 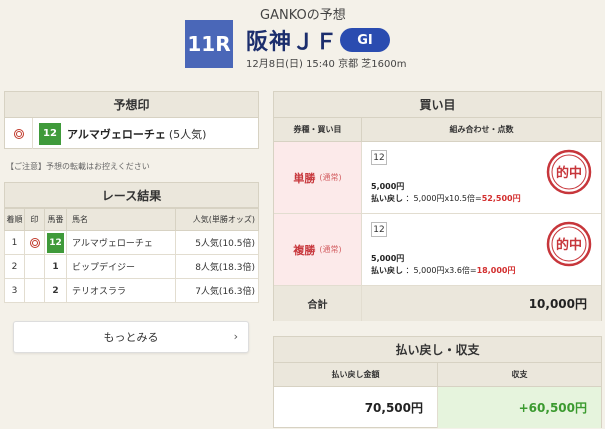 I want to click on predicted-horse-popularity: (5人気), so click(x=187, y=134).